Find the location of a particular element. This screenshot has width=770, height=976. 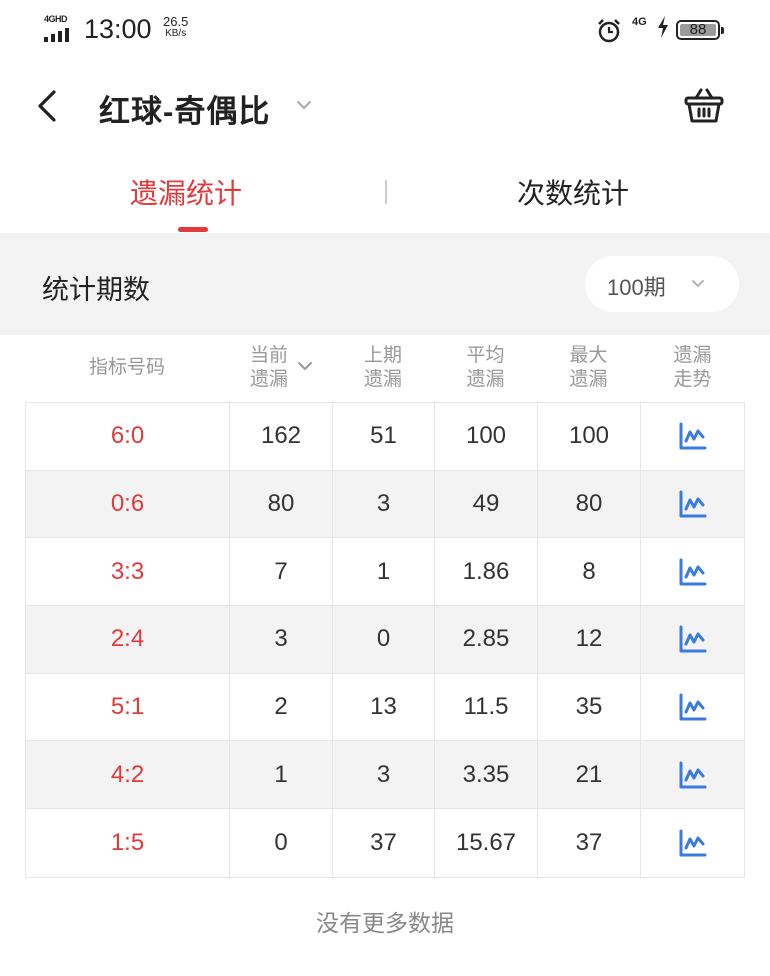

max-cell: 80 is located at coordinates (589, 504).